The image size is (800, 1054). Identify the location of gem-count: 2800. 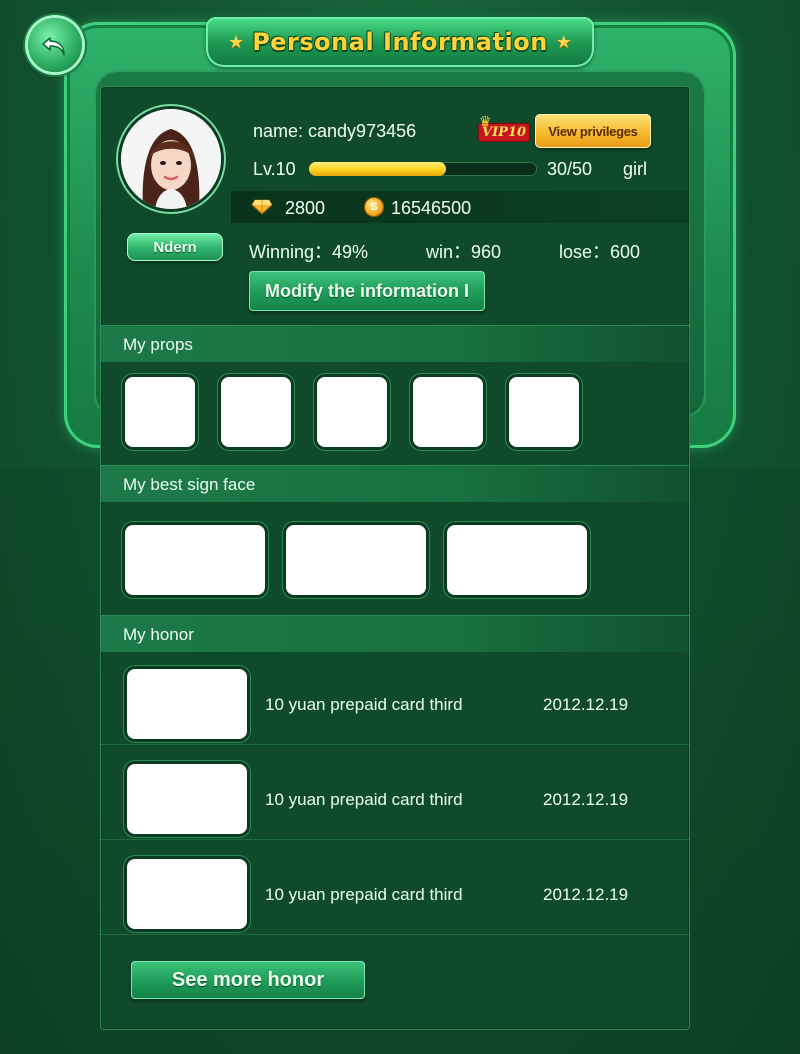
(305, 208).